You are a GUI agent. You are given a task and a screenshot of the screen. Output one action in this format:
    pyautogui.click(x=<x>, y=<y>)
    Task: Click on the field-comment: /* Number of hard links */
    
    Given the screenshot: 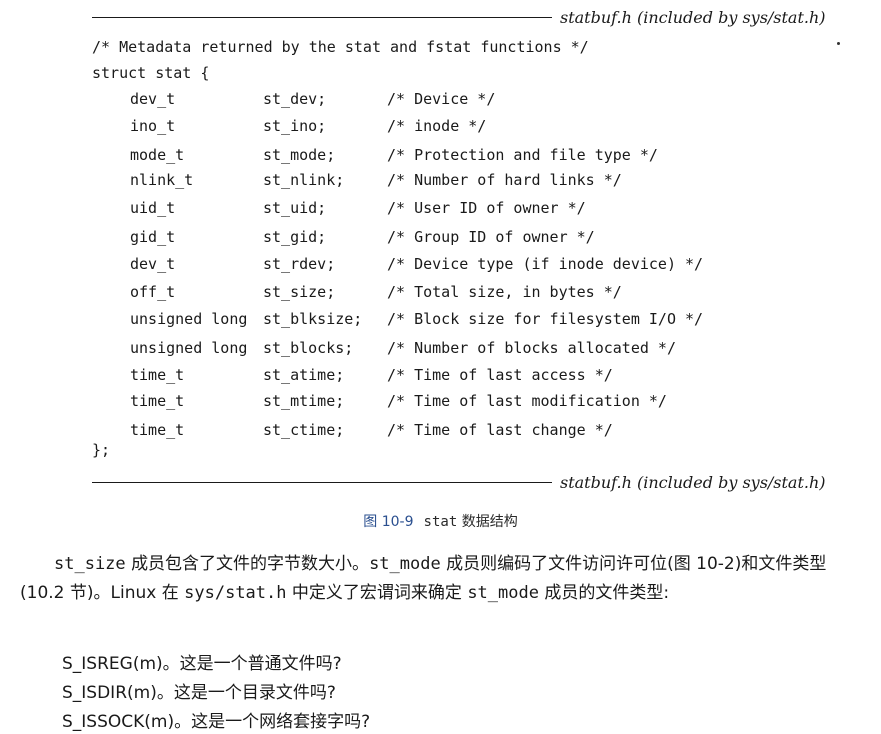 What is the action you would take?
    pyautogui.click(x=504, y=180)
    